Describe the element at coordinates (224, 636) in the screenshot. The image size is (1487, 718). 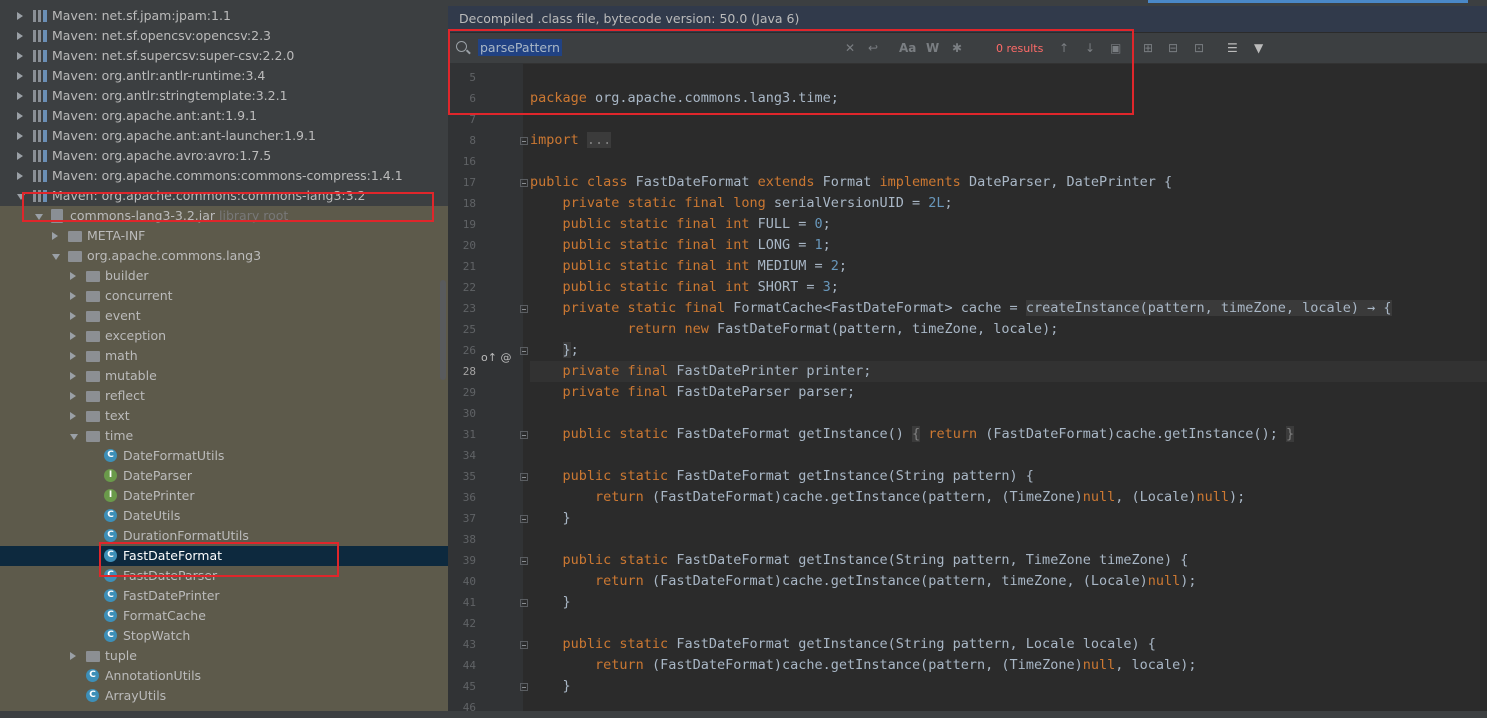
I see `tree-item: C StopWatch` at that location.